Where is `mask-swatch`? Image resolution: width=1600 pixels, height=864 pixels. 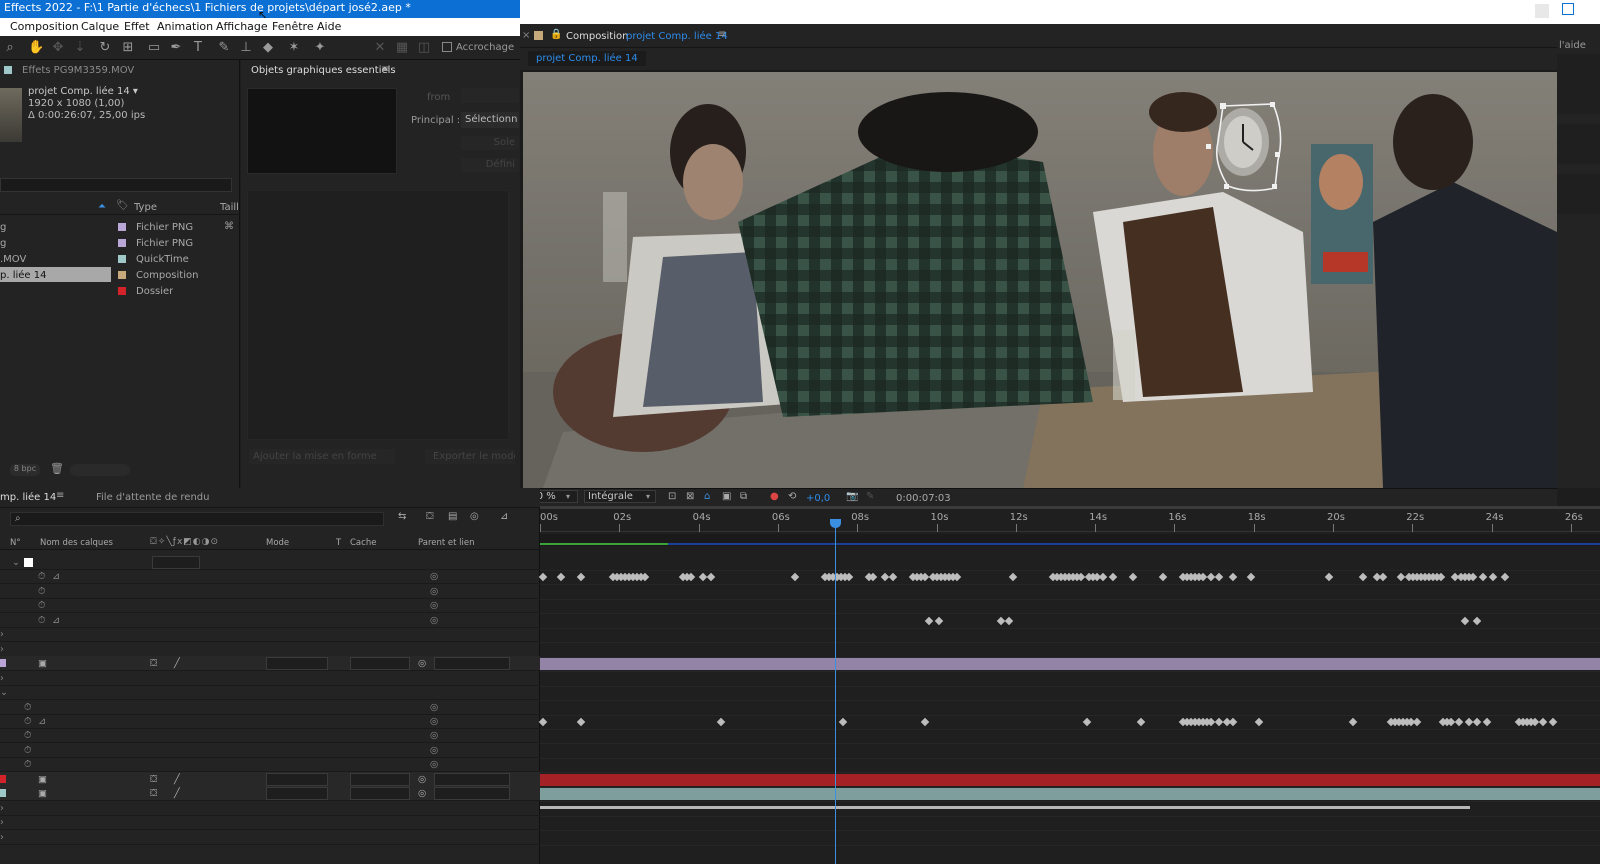
mask-swatch is located at coordinates (28, 562).